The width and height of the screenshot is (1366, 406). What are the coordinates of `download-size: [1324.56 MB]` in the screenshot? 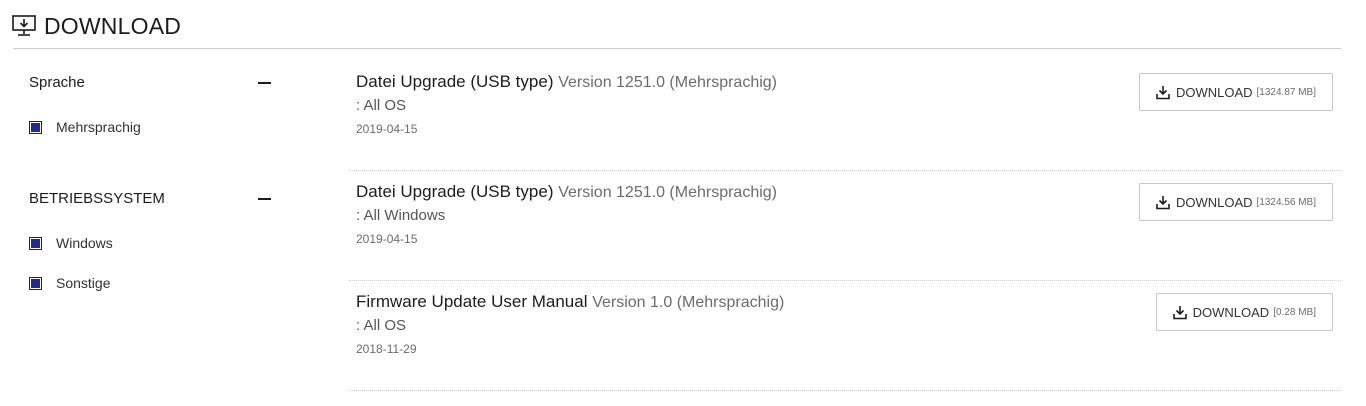 It's located at (1286, 202).